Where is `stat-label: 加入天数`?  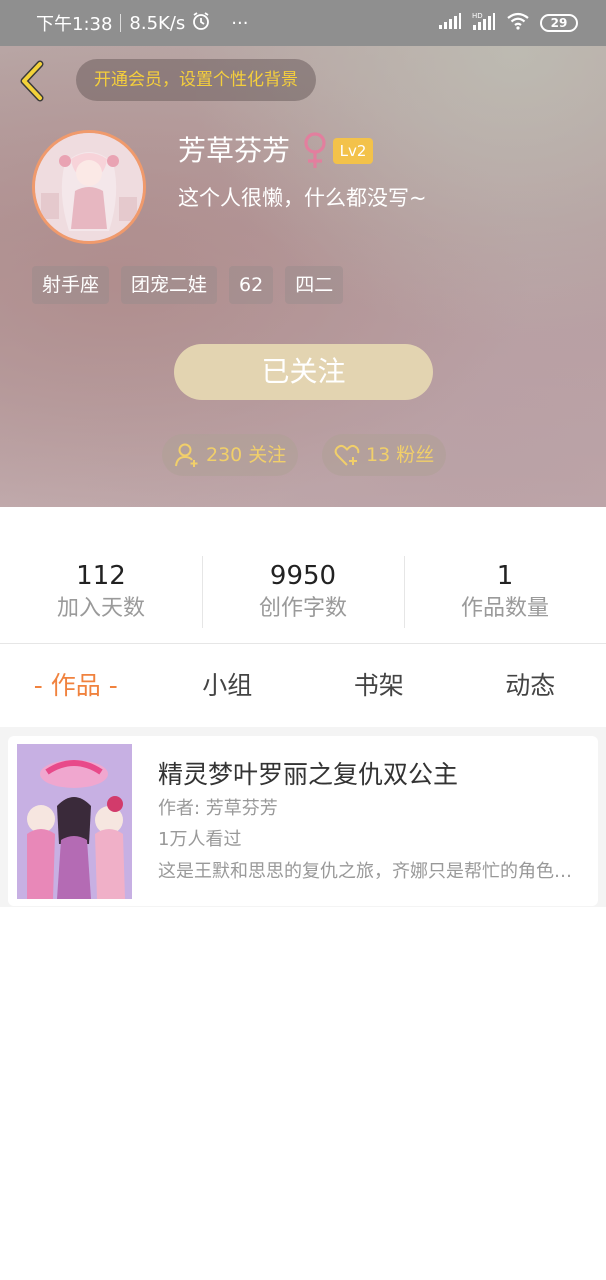
stat-label: 加入天数 is located at coordinates (100, 608).